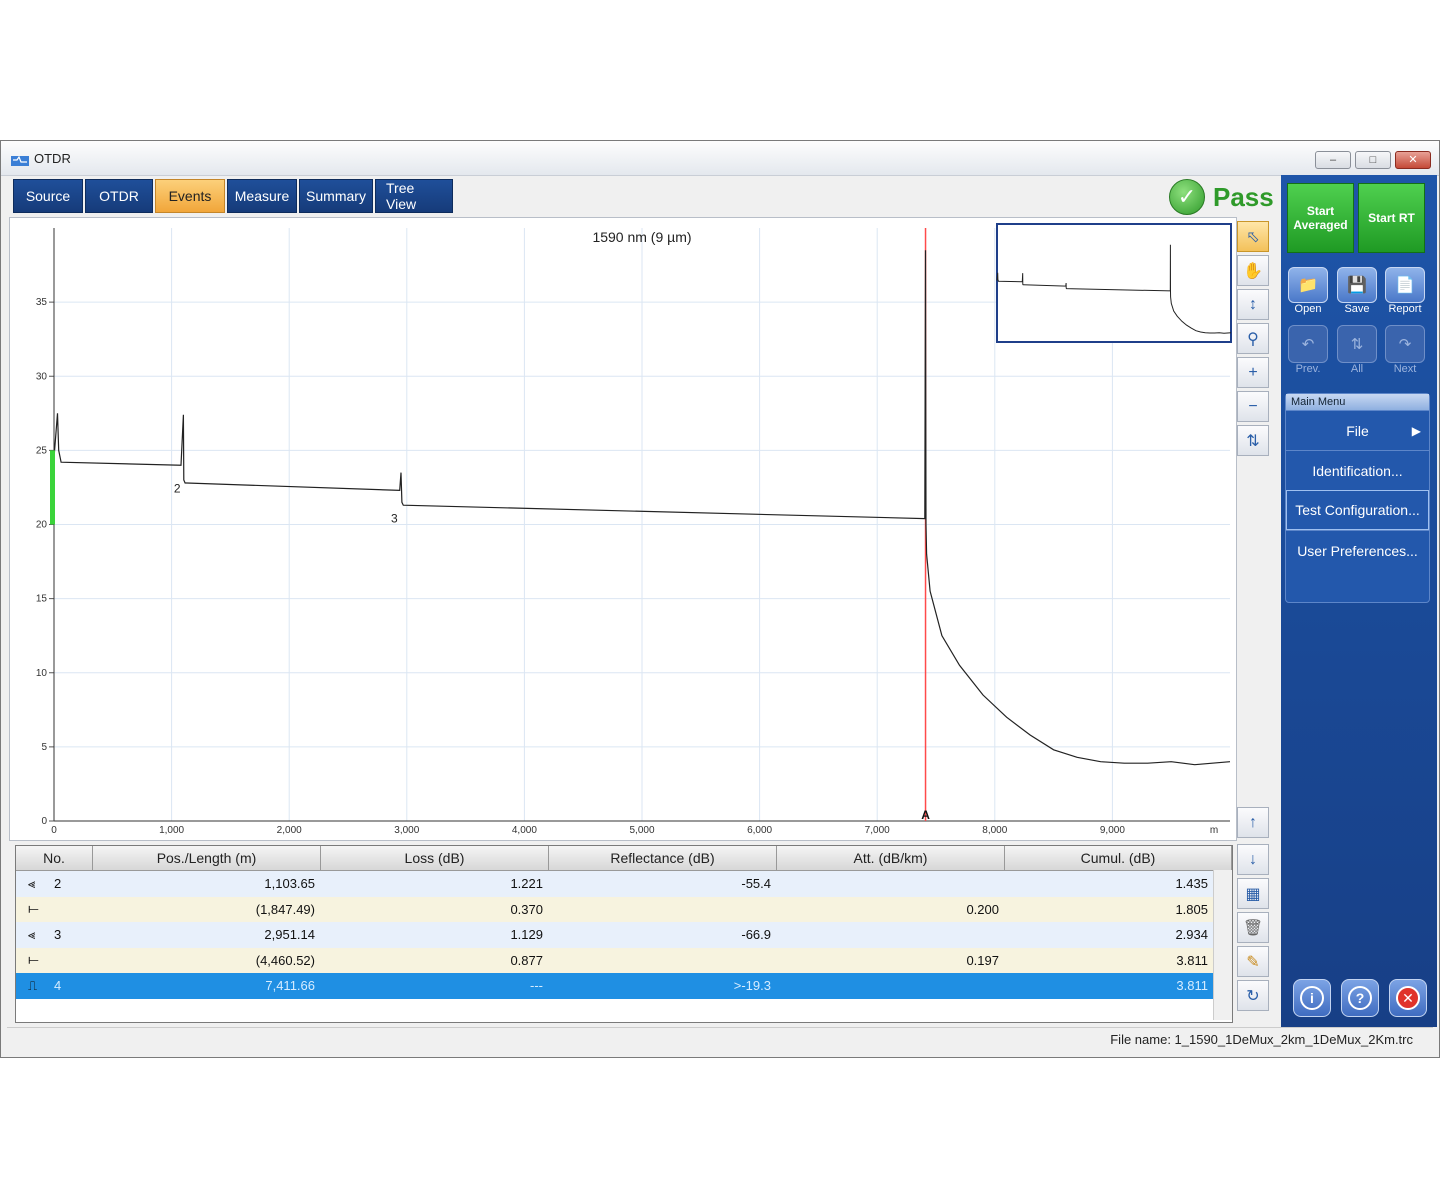 This screenshot has width=1440, height=1200. What do you see at coordinates (42, 376) in the screenshot?
I see `y-tick-label: 30` at bounding box center [42, 376].